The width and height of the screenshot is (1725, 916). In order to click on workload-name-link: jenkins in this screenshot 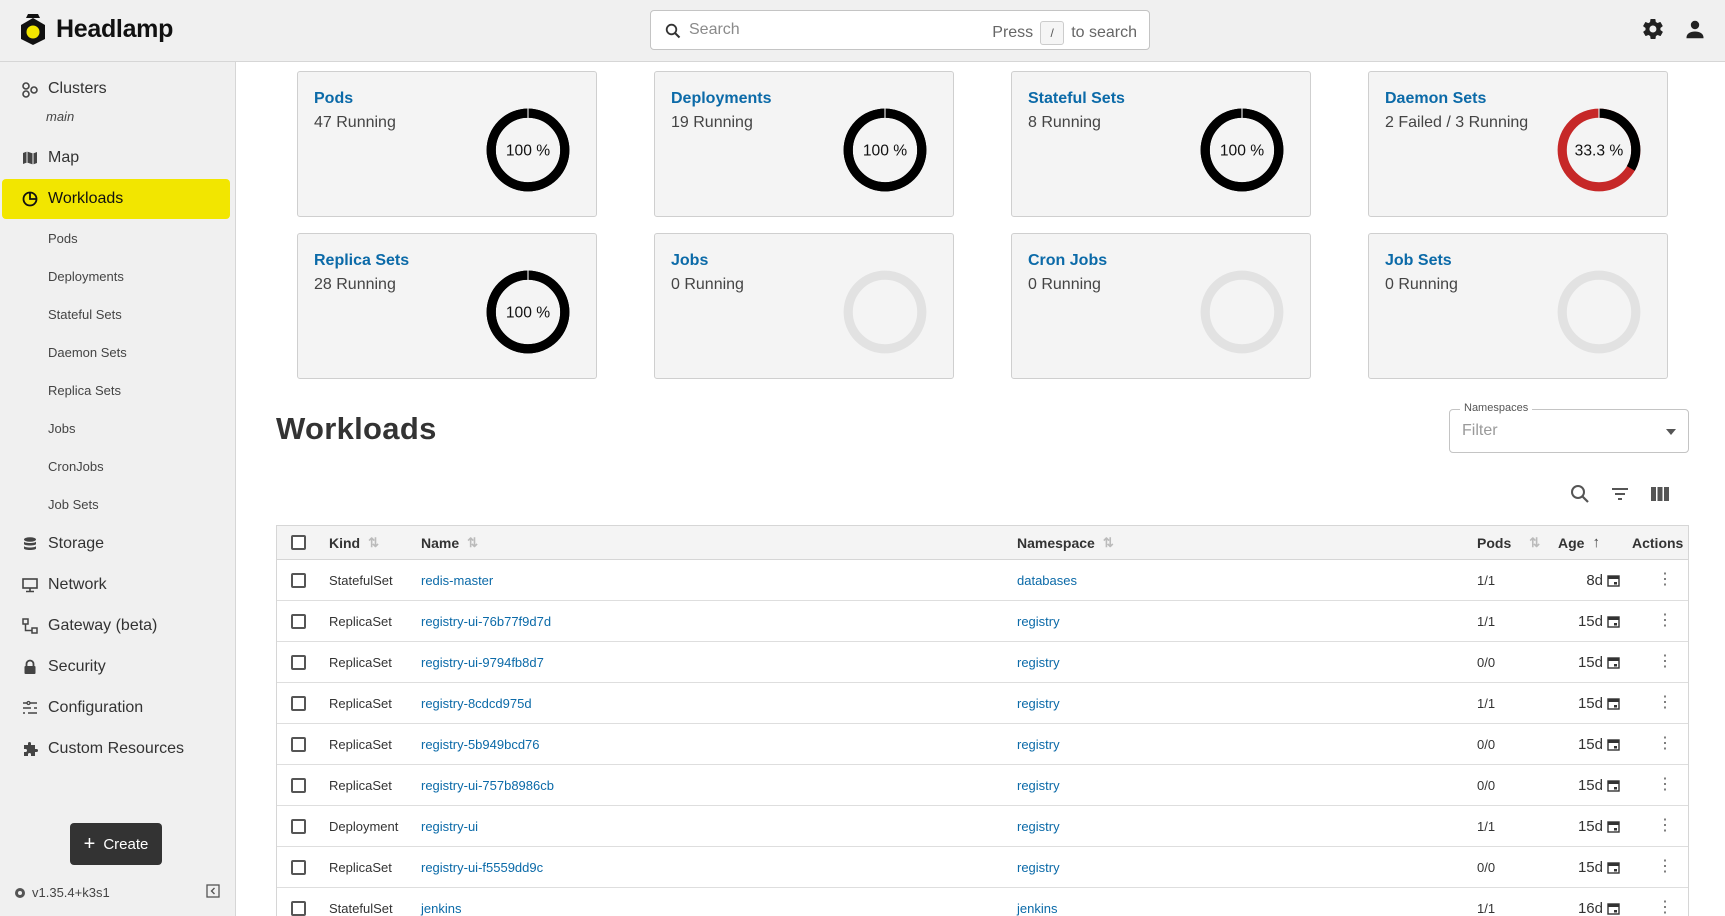, I will do `click(441, 908)`.